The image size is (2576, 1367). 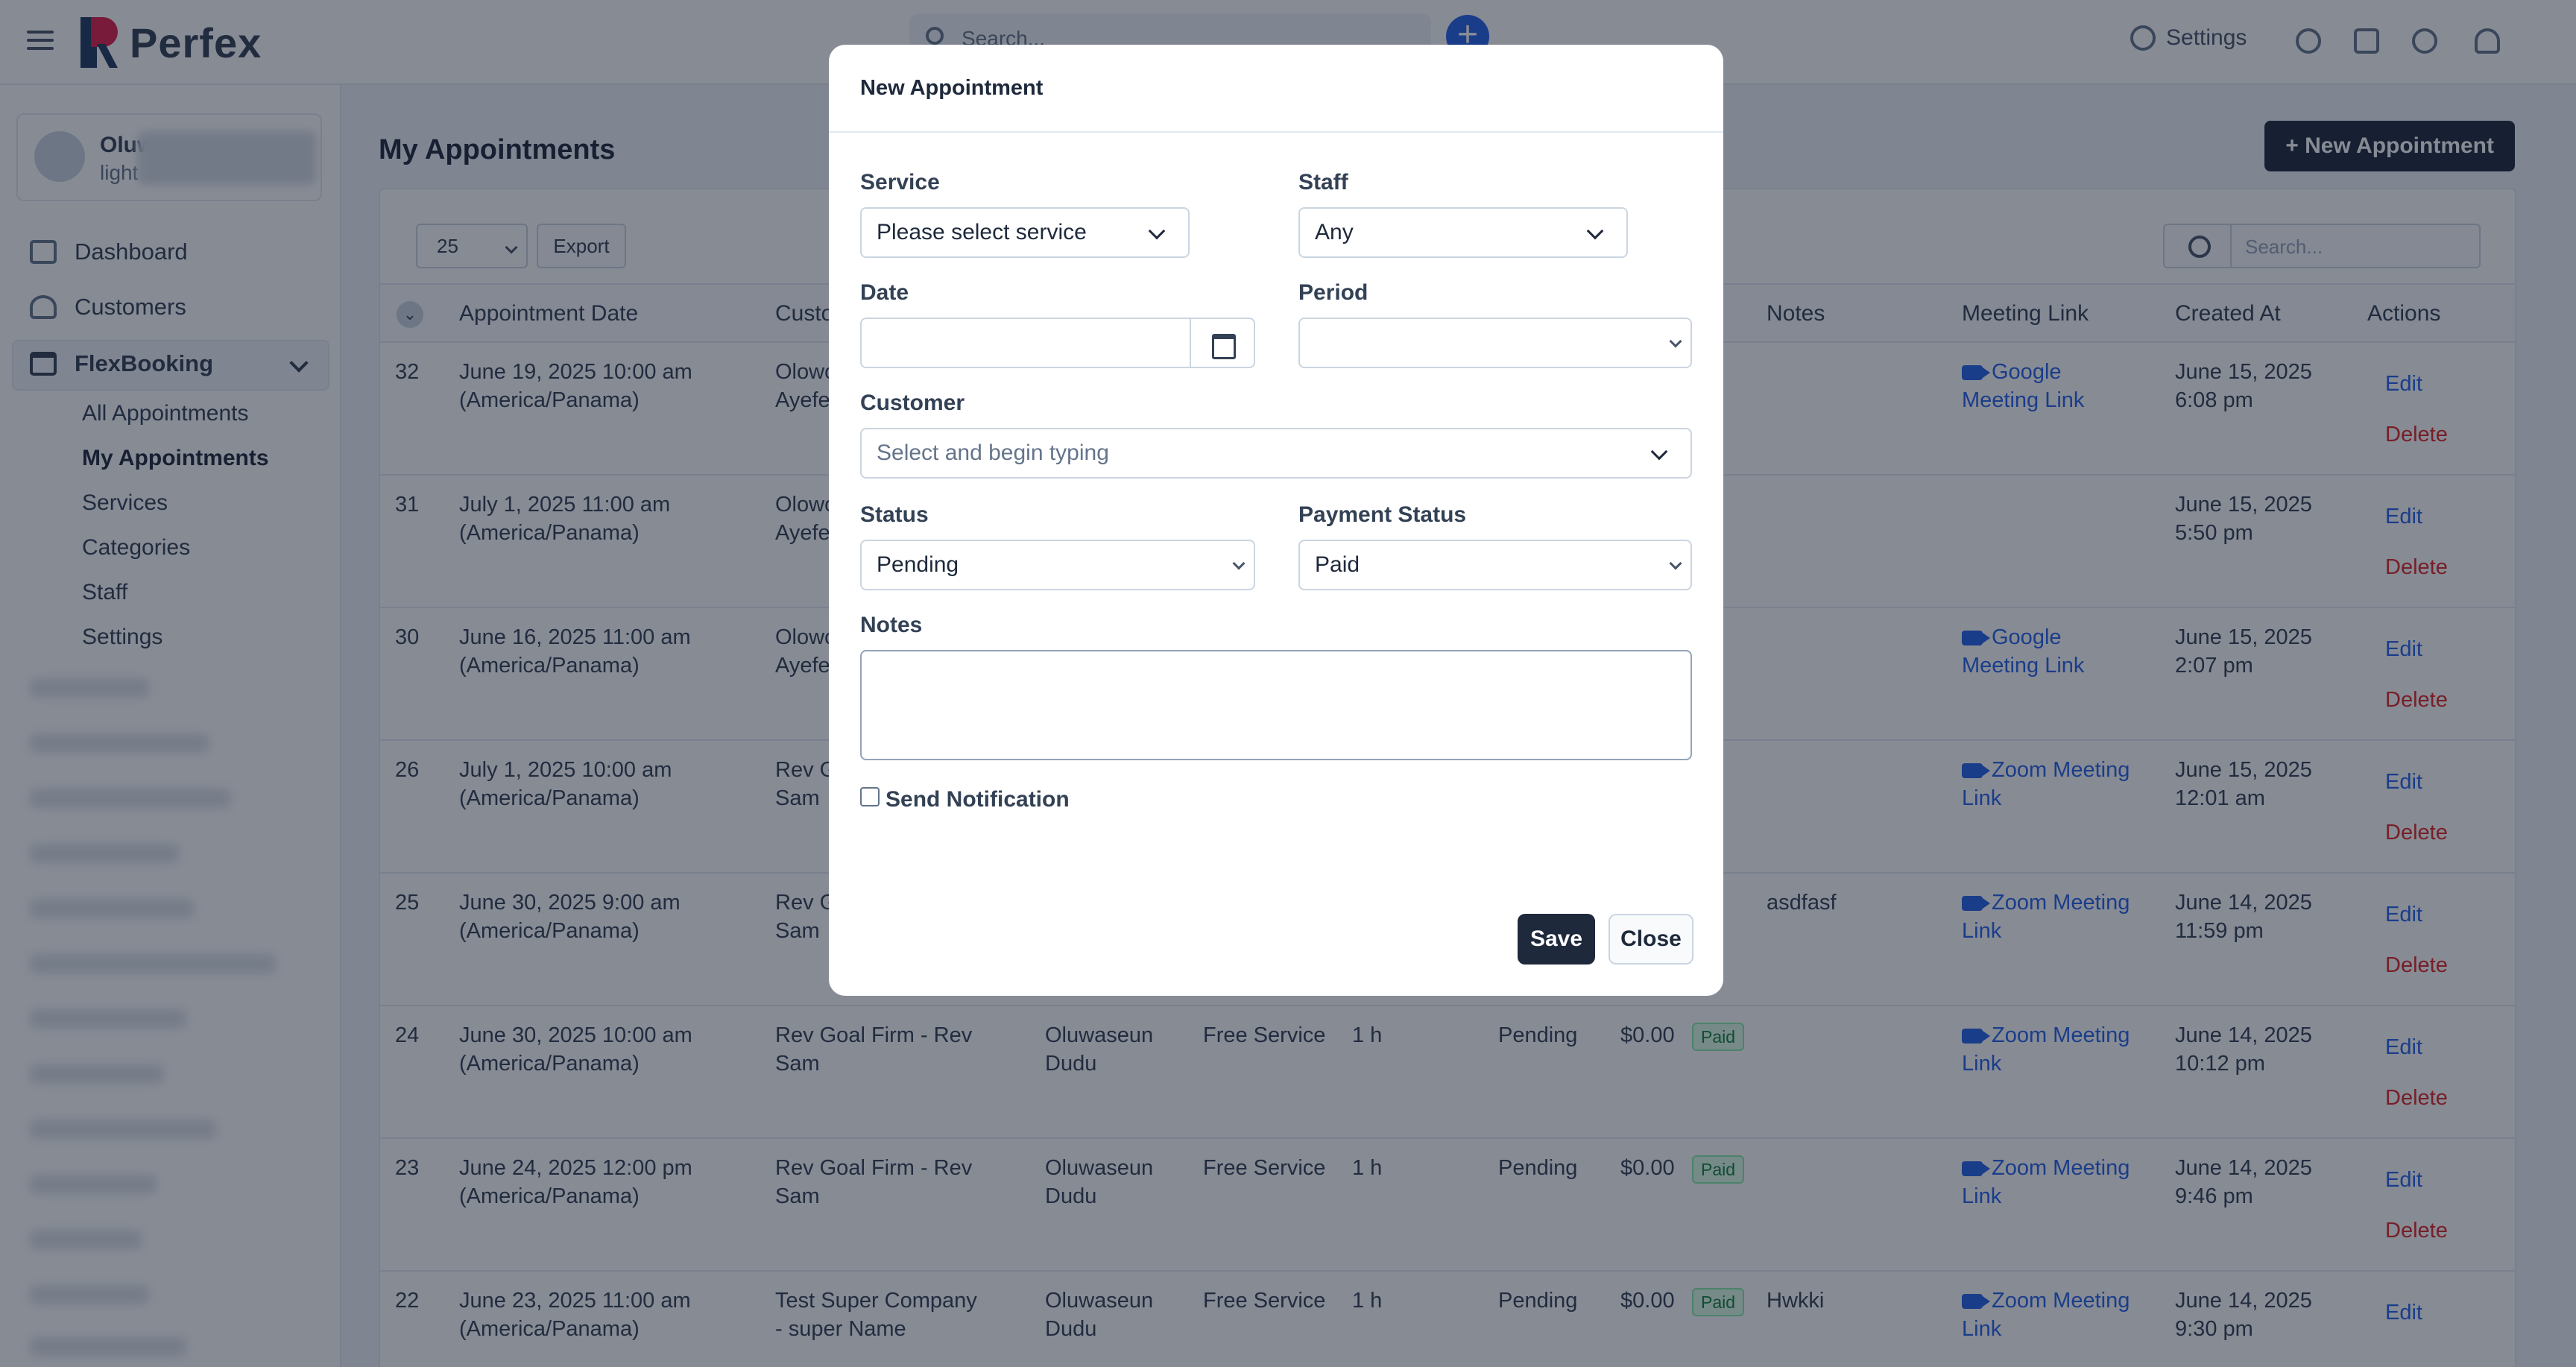 What do you see at coordinates (900, 182) in the screenshot?
I see `service-label: Service` at bounding box center [900, 182].